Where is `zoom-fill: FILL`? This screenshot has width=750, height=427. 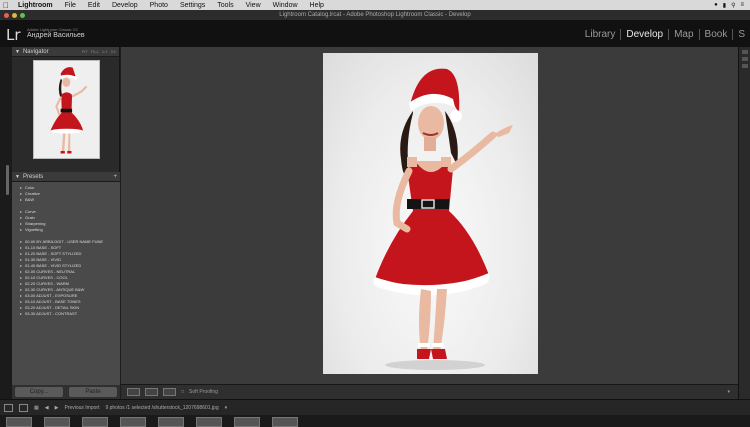 zoom-fill: FILL is located at coordinates (95, 51).